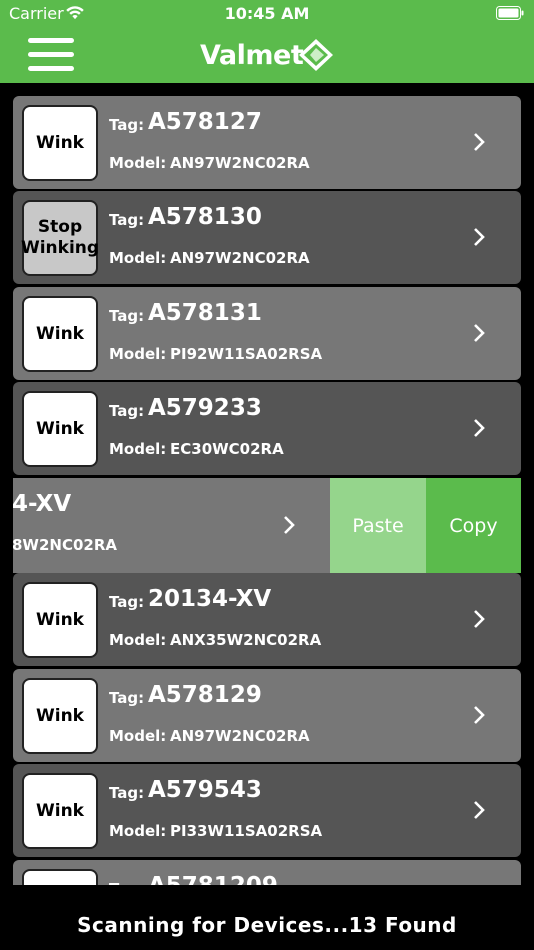 The image size is (534, 950). I want to click on tag-value: A579543, so click(205, 790).